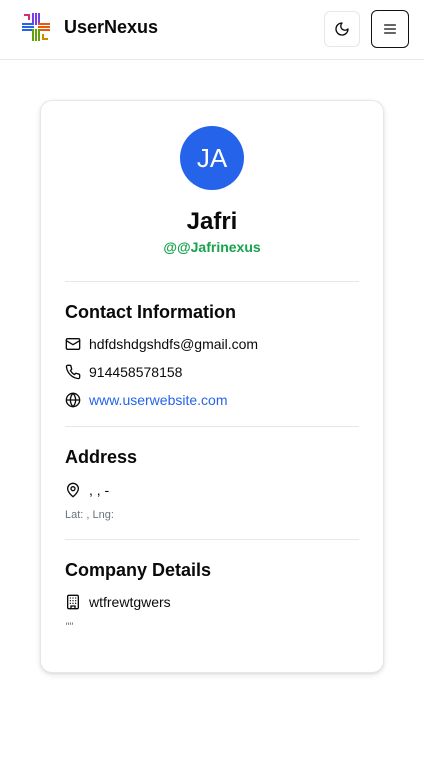  Describe the element at coordinates (150, 312) in the screenshot. I see `contact-section-title: Contact Information` at that location.